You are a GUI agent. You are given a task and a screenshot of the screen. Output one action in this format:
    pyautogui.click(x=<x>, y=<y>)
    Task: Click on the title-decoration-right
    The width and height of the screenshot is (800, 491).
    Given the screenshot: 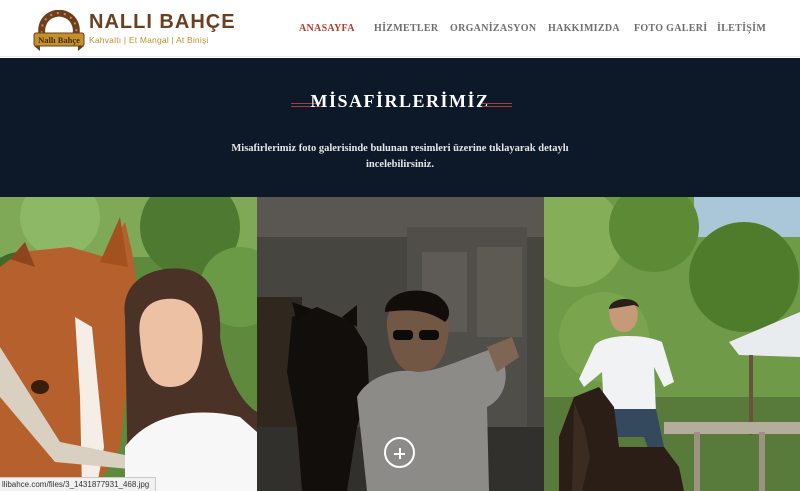 What is the action you would take?
    pyautogui.click(x=497, y=105)
    